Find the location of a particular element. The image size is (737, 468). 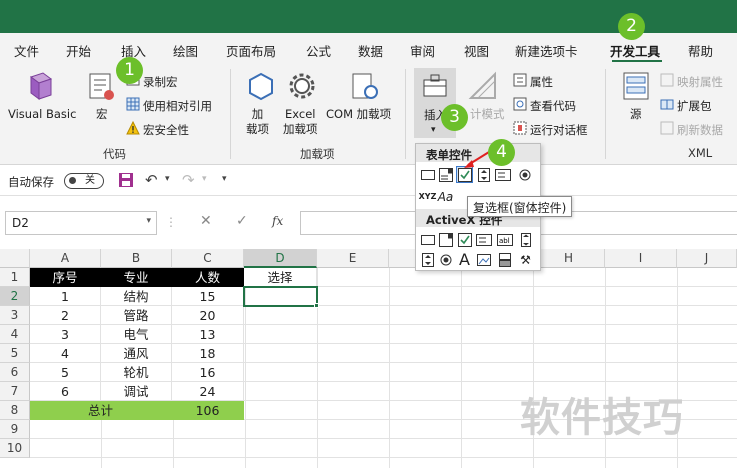

run-dialog-button: 运行对话框 is located at coordinates (550, 129).